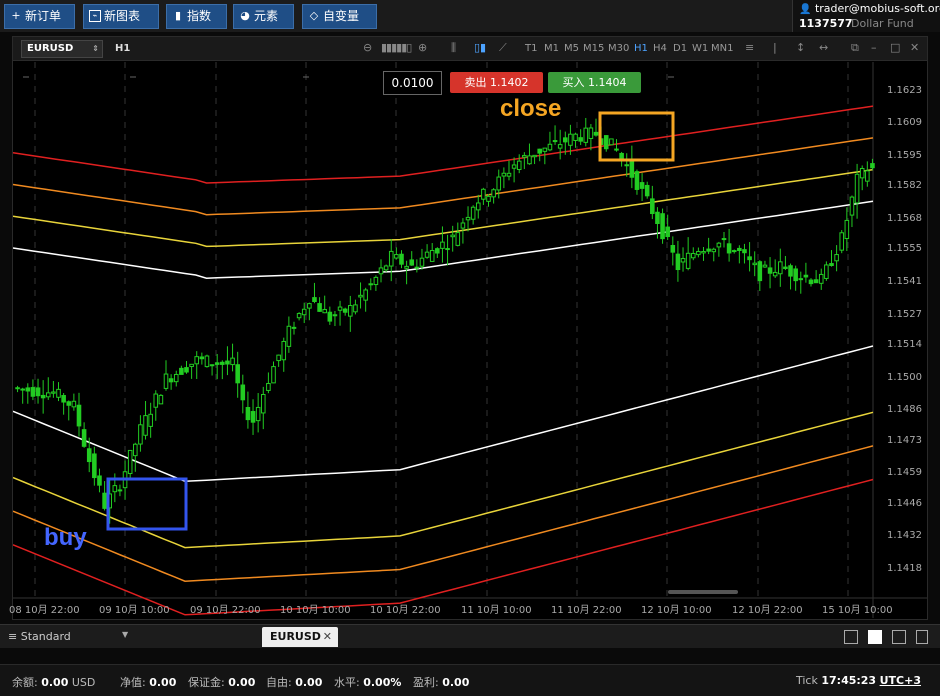 This screenshot has height=696, width=940. I want to click on bar-chart-icon: ⫼, so click(453, 48).